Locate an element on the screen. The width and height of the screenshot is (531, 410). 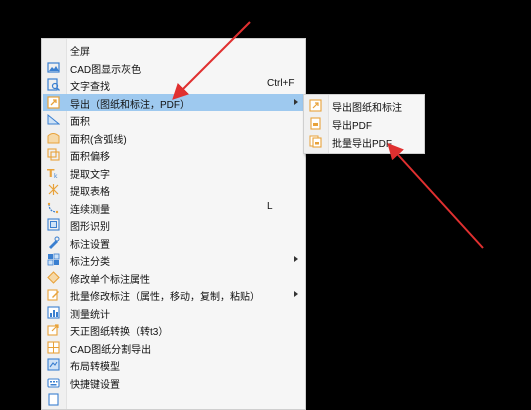
menu-item-label: 连续测量 is located at coordinates (90, 210).